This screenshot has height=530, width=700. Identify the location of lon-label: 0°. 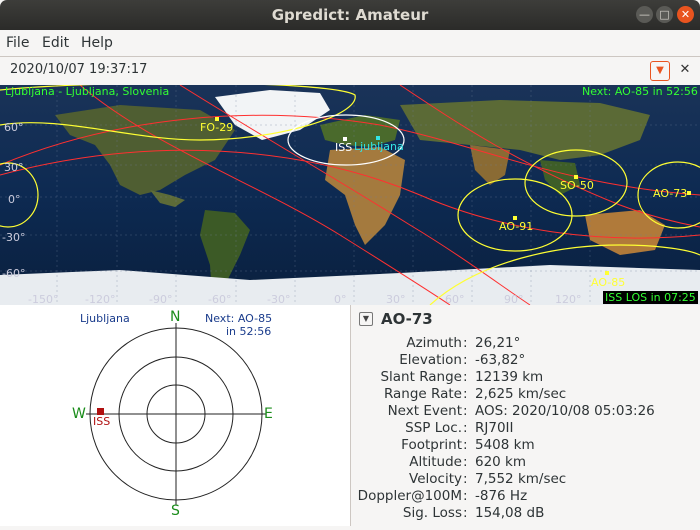
(340, 299).